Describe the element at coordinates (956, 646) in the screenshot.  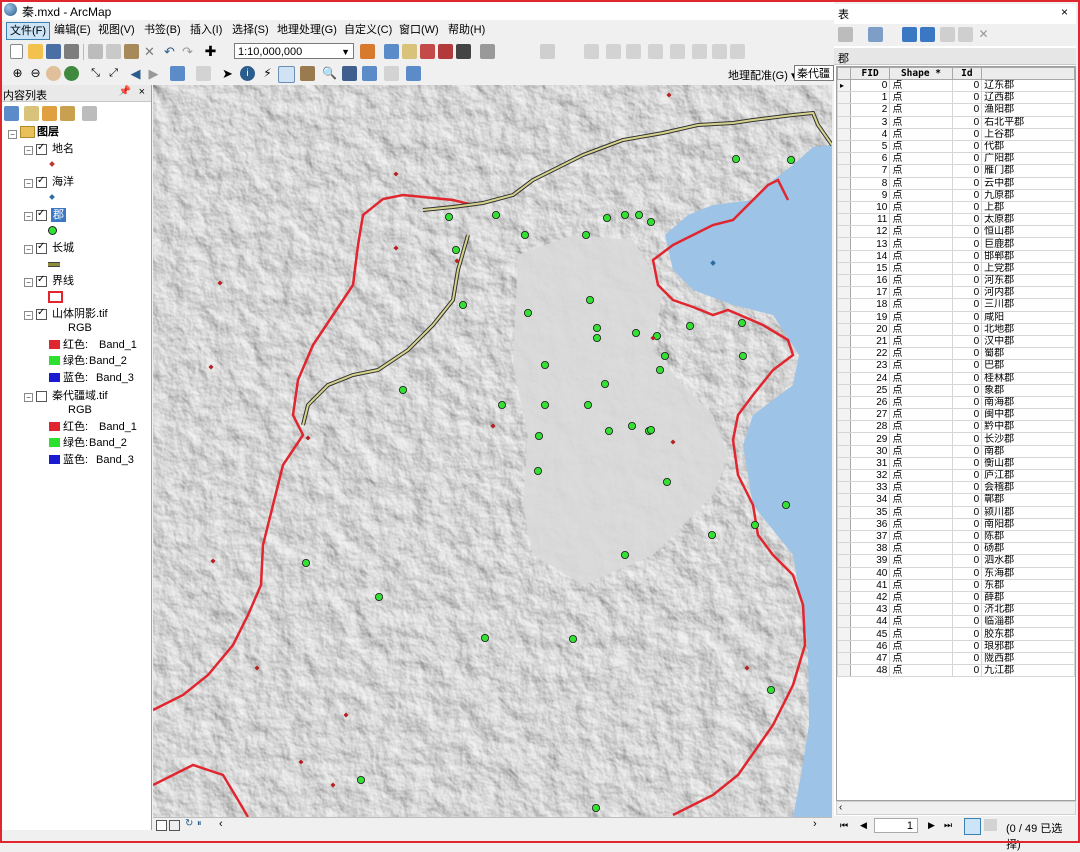
I see `table-row: 46 点 0 琅邪郡` at that location.